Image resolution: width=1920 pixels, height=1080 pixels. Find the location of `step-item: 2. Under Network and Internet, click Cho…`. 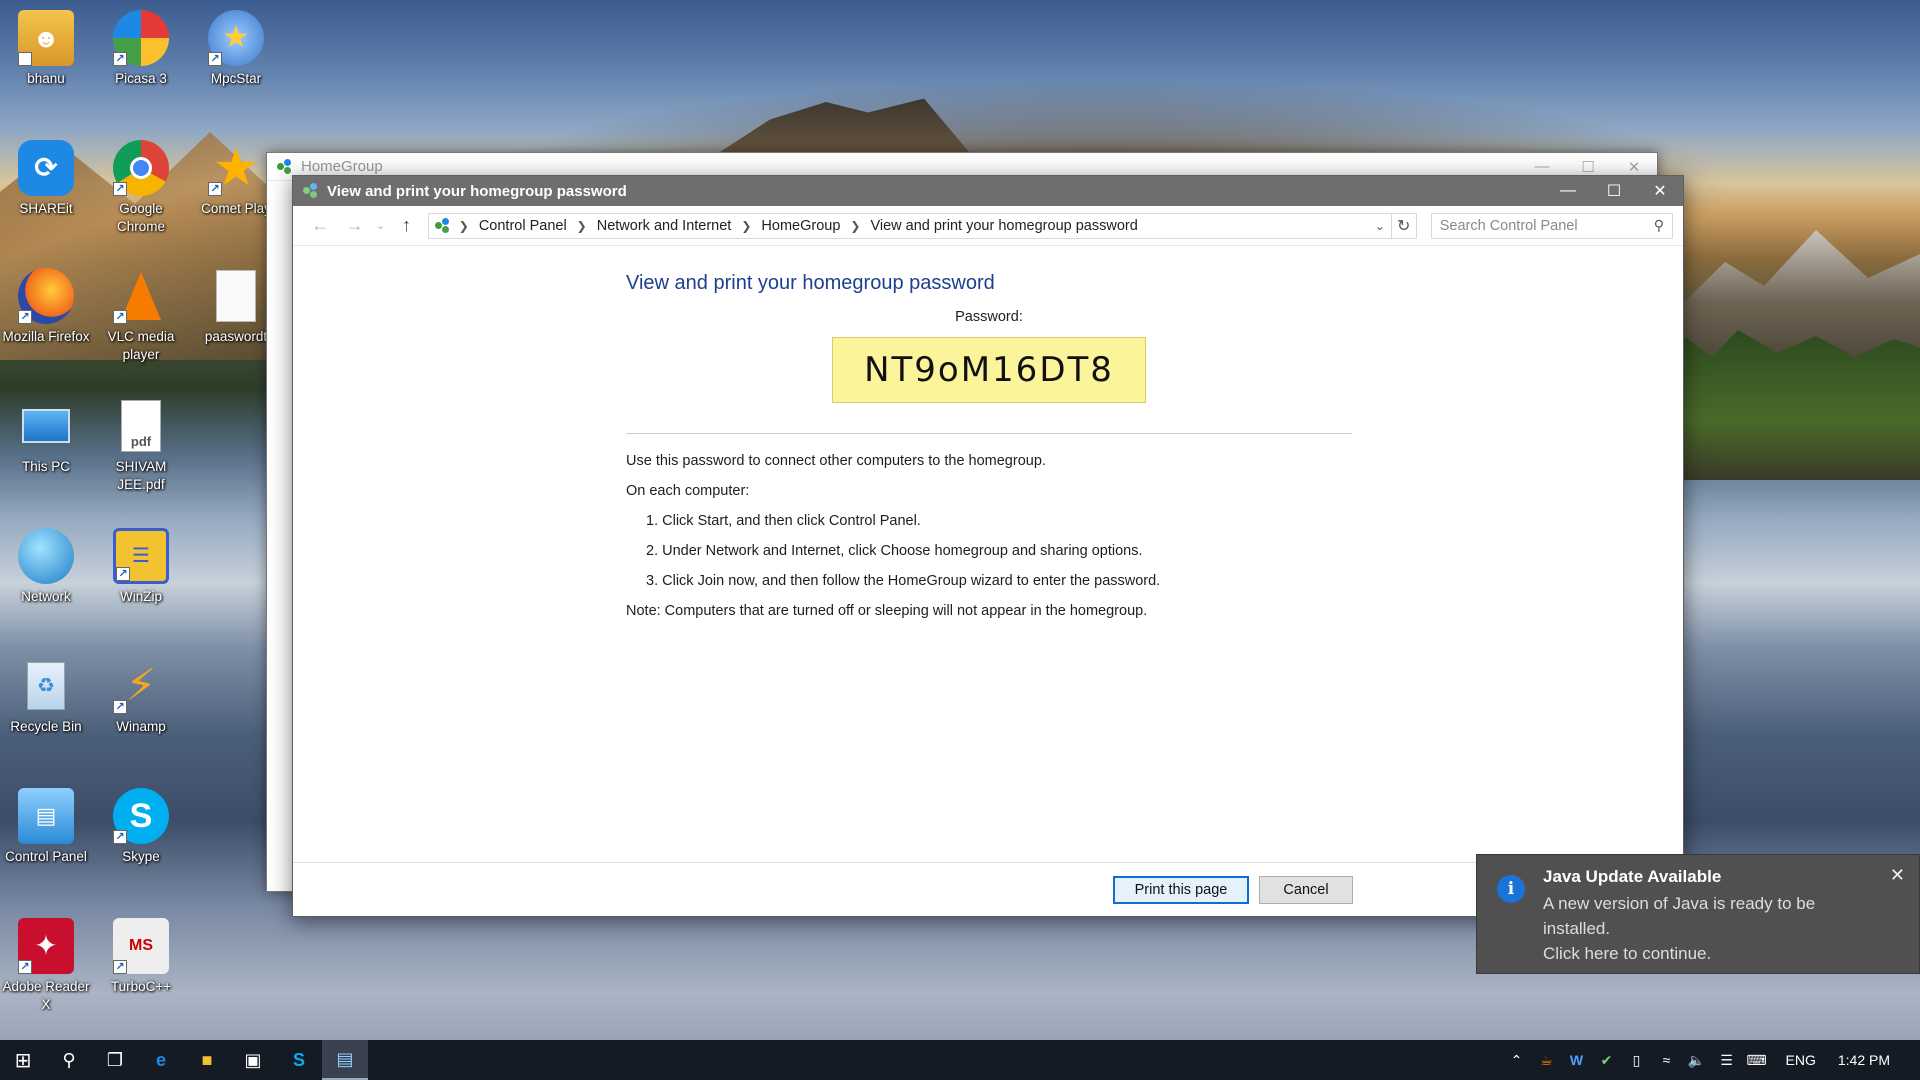

step-item: 2. Under Network and Internet, click Cho… is located at coordinates (894, 551).